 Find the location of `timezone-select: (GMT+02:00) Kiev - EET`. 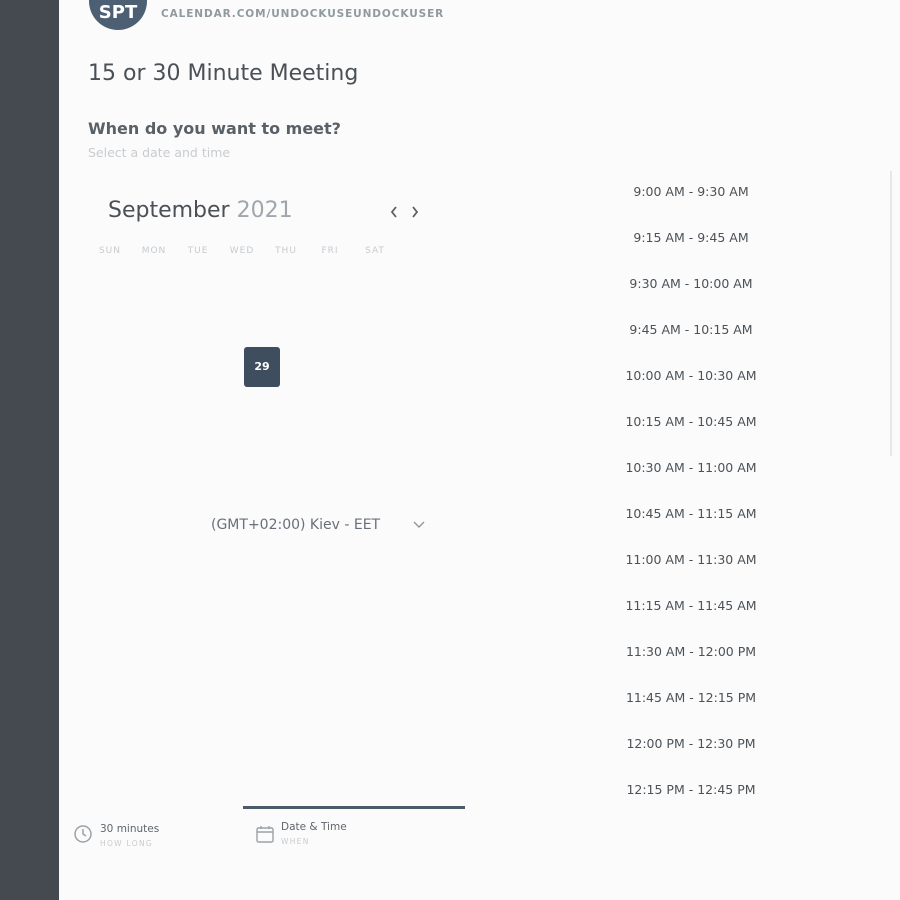

timezone-select: (GMT+02:00) Kiev - EET is located at coordinates (318, 525).